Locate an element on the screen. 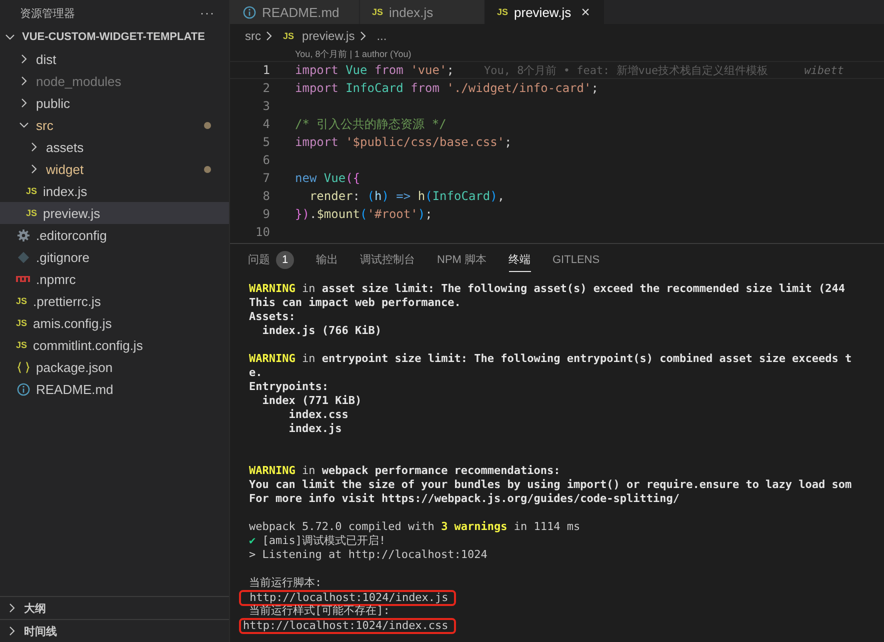 The width and height of the screenshot is (884, 642). terminal-line: index.js is located at coordinates (315, 429).